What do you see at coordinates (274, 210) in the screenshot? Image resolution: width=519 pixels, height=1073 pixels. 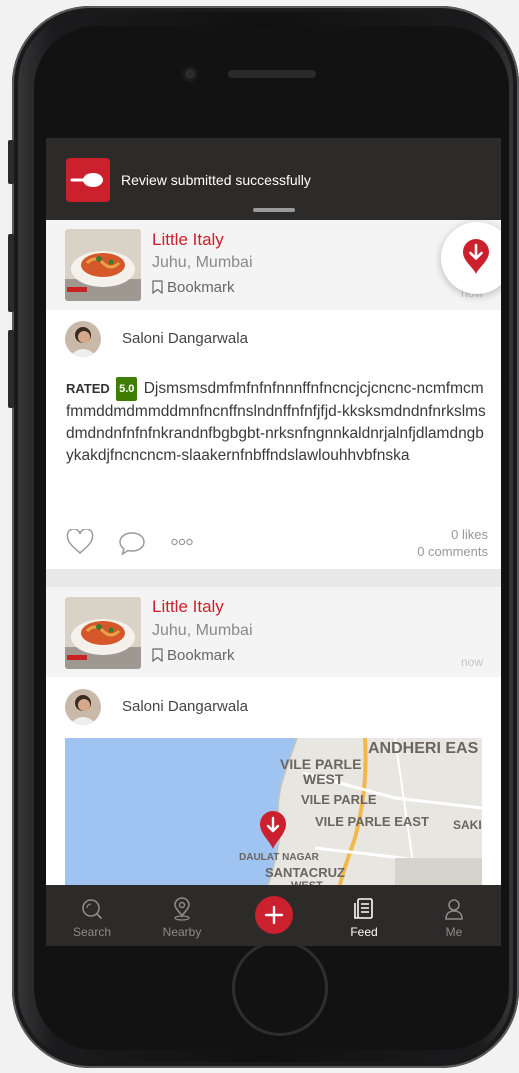 I see `toast-drag-handle` at bounding box center [274, 210].